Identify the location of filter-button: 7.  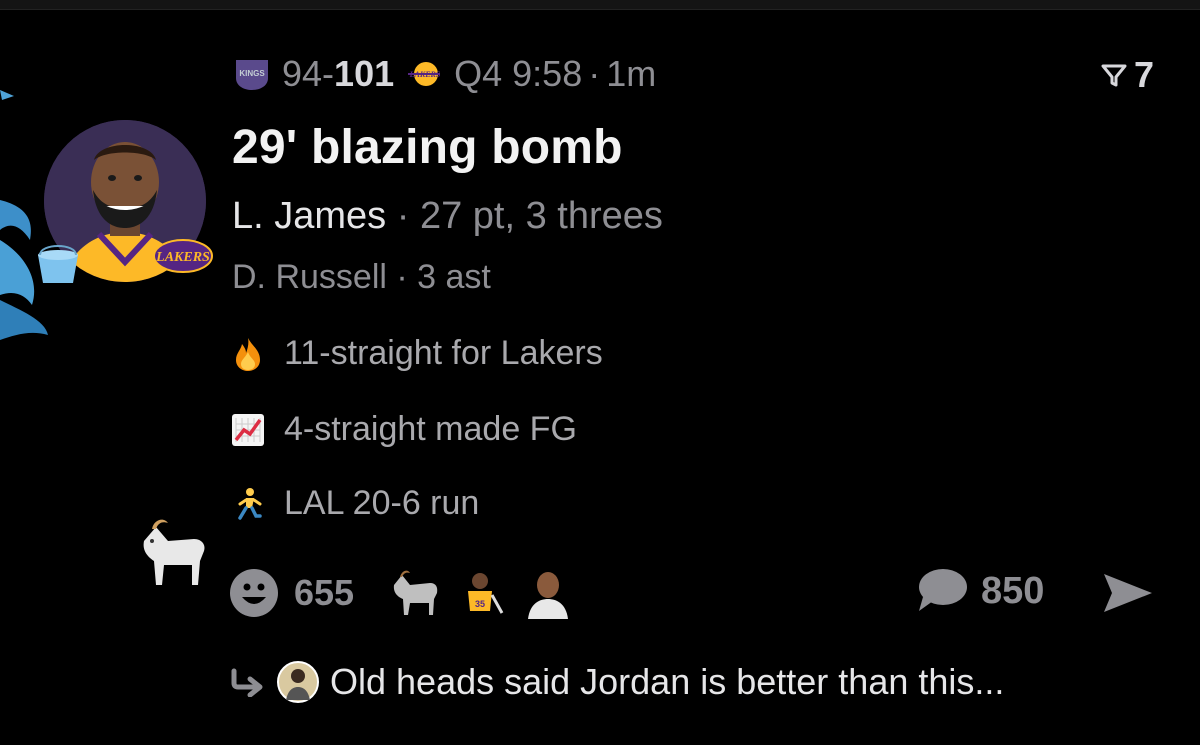
(1127, 75).